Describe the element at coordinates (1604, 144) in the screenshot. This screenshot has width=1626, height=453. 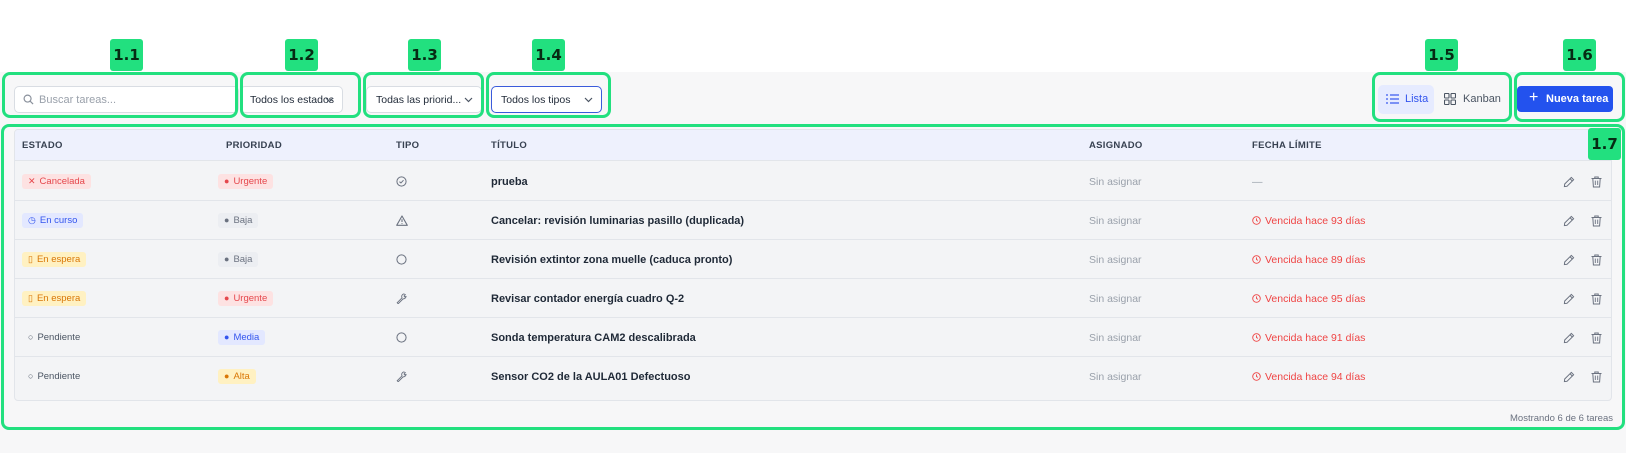
I see `annotation-label-1-7: 1.7` at that location.